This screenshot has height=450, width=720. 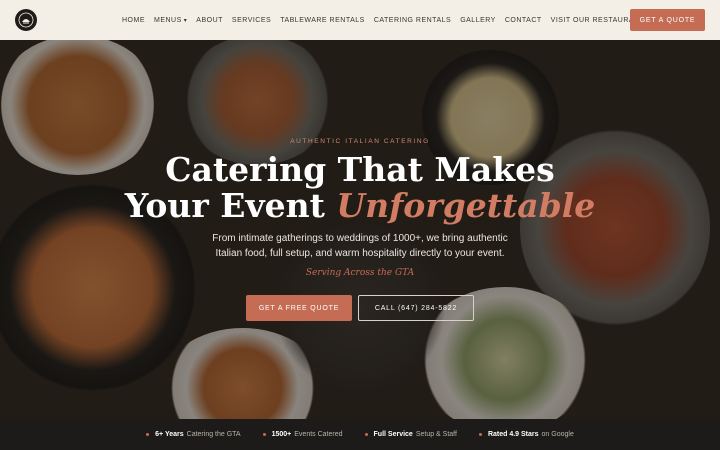 What do you see at coordinates (466, 205) in the screenshot?
I see `headline-accent: Unforgettable` at bounding box center [466, 205].